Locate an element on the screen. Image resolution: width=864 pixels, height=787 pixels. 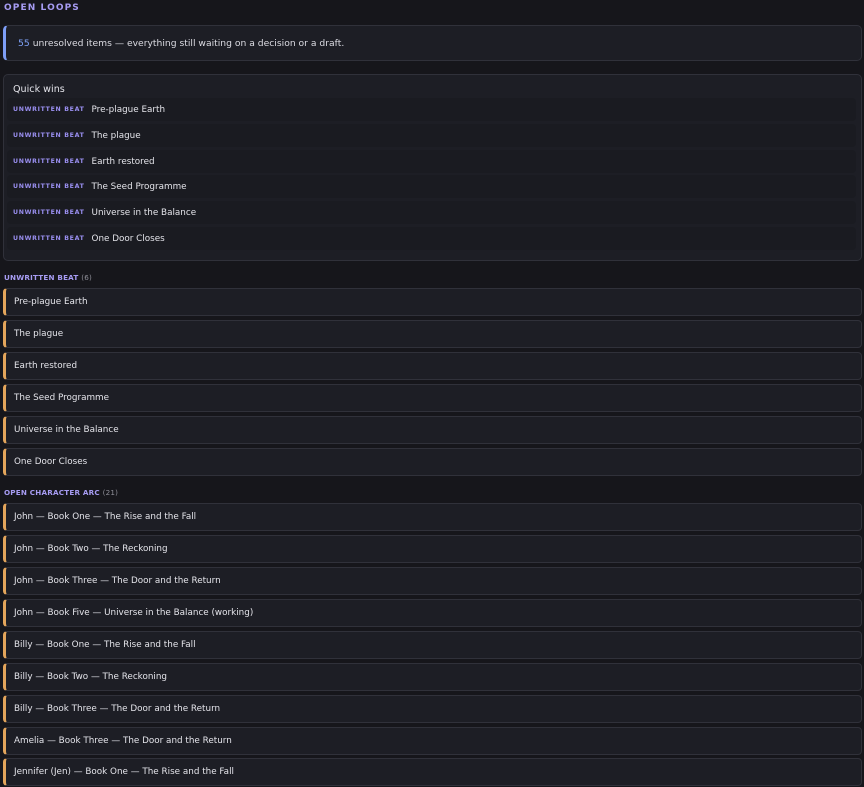
page-title: OPEN LOOPS is located at coordinates (42, 8).